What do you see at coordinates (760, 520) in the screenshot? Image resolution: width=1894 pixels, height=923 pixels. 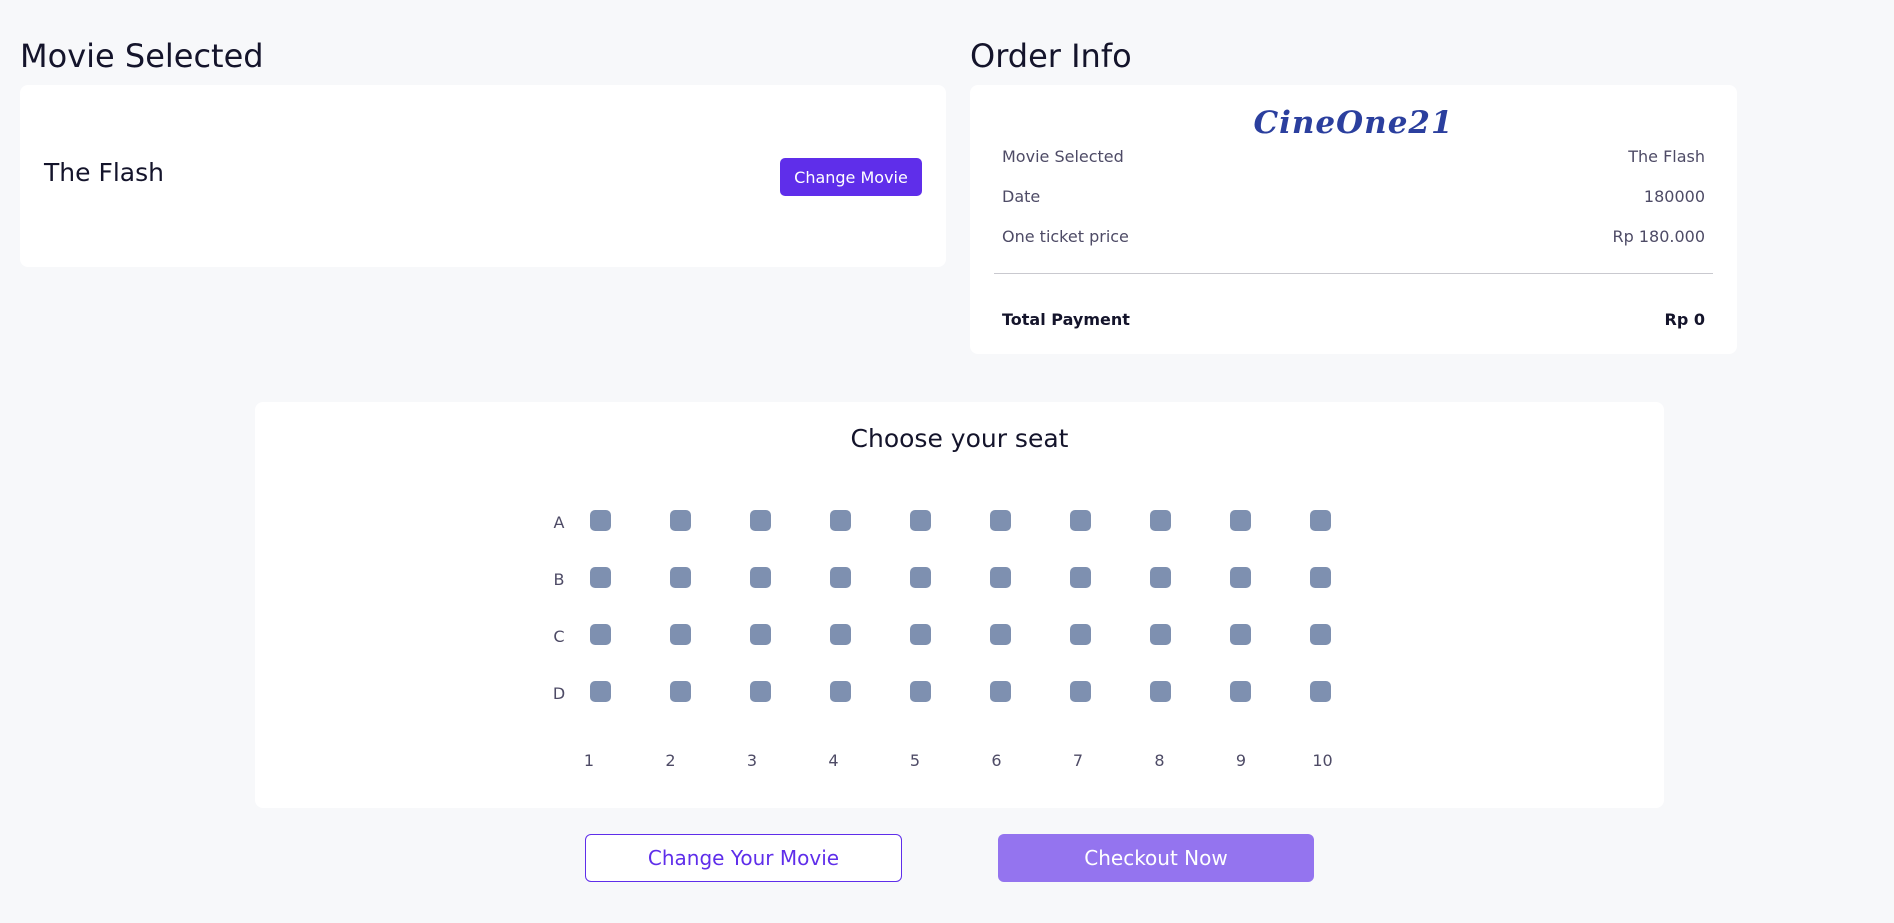 I see `seat-A3` at bounding box center [760, 520].